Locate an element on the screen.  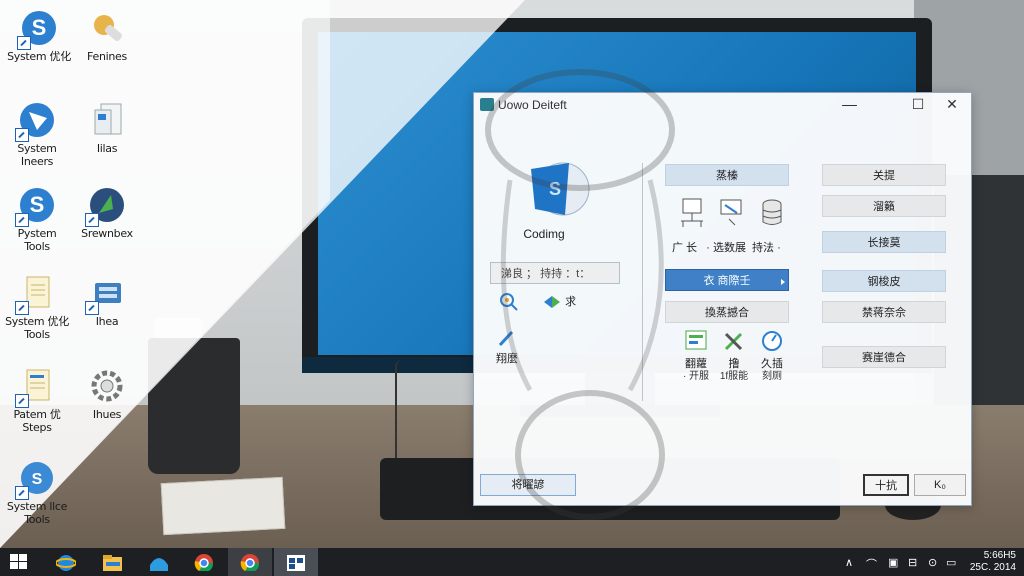
store-icon is located at coordinates (159, 564).